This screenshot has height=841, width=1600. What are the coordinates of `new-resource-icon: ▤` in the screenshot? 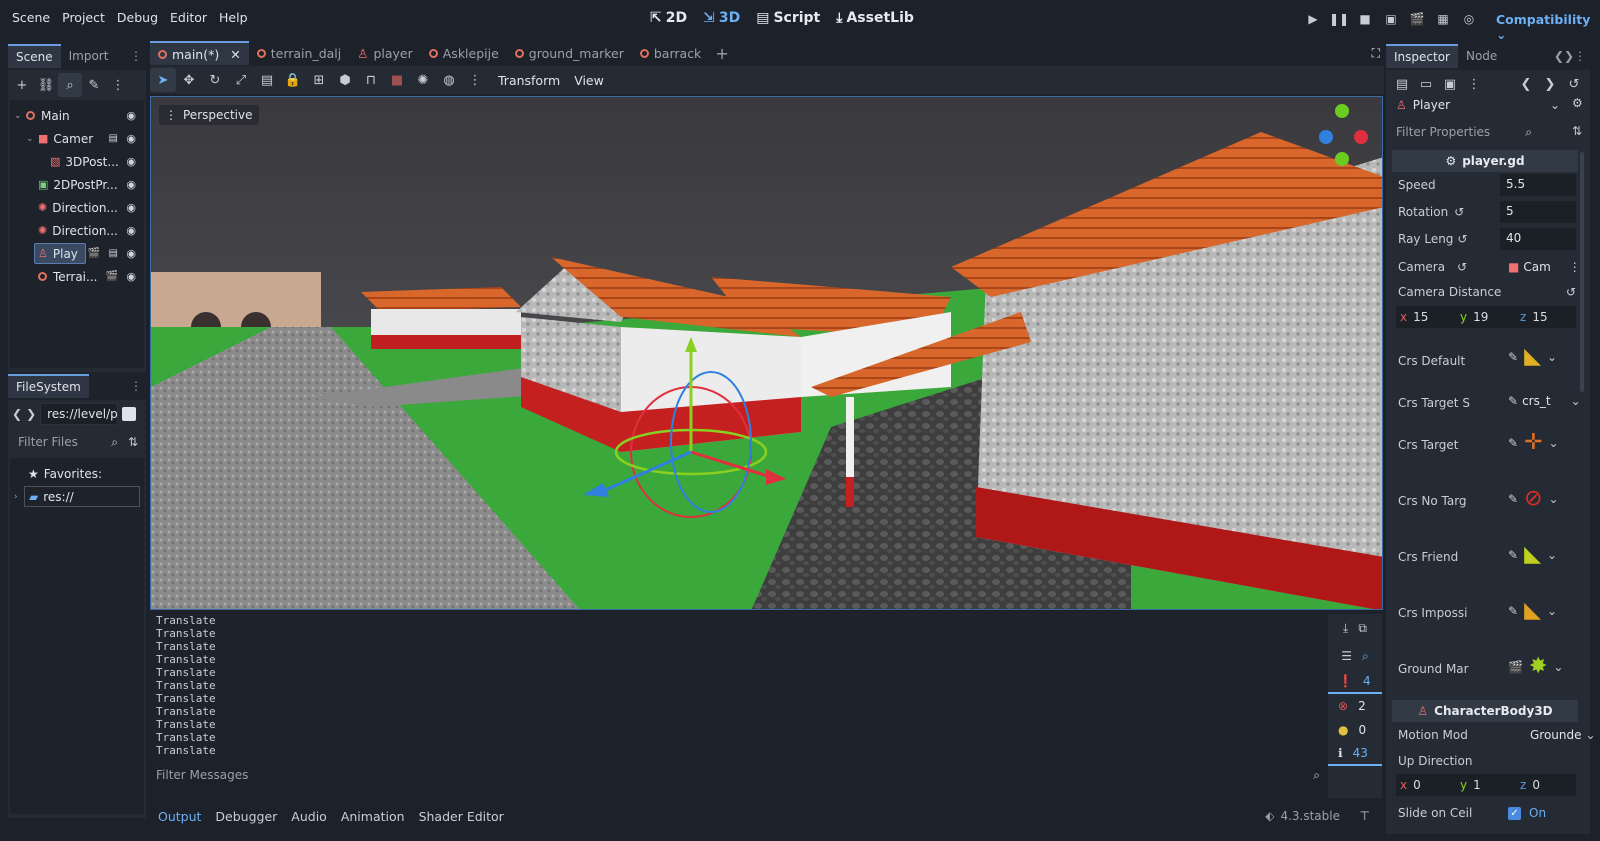 It's located at (1402, 84).